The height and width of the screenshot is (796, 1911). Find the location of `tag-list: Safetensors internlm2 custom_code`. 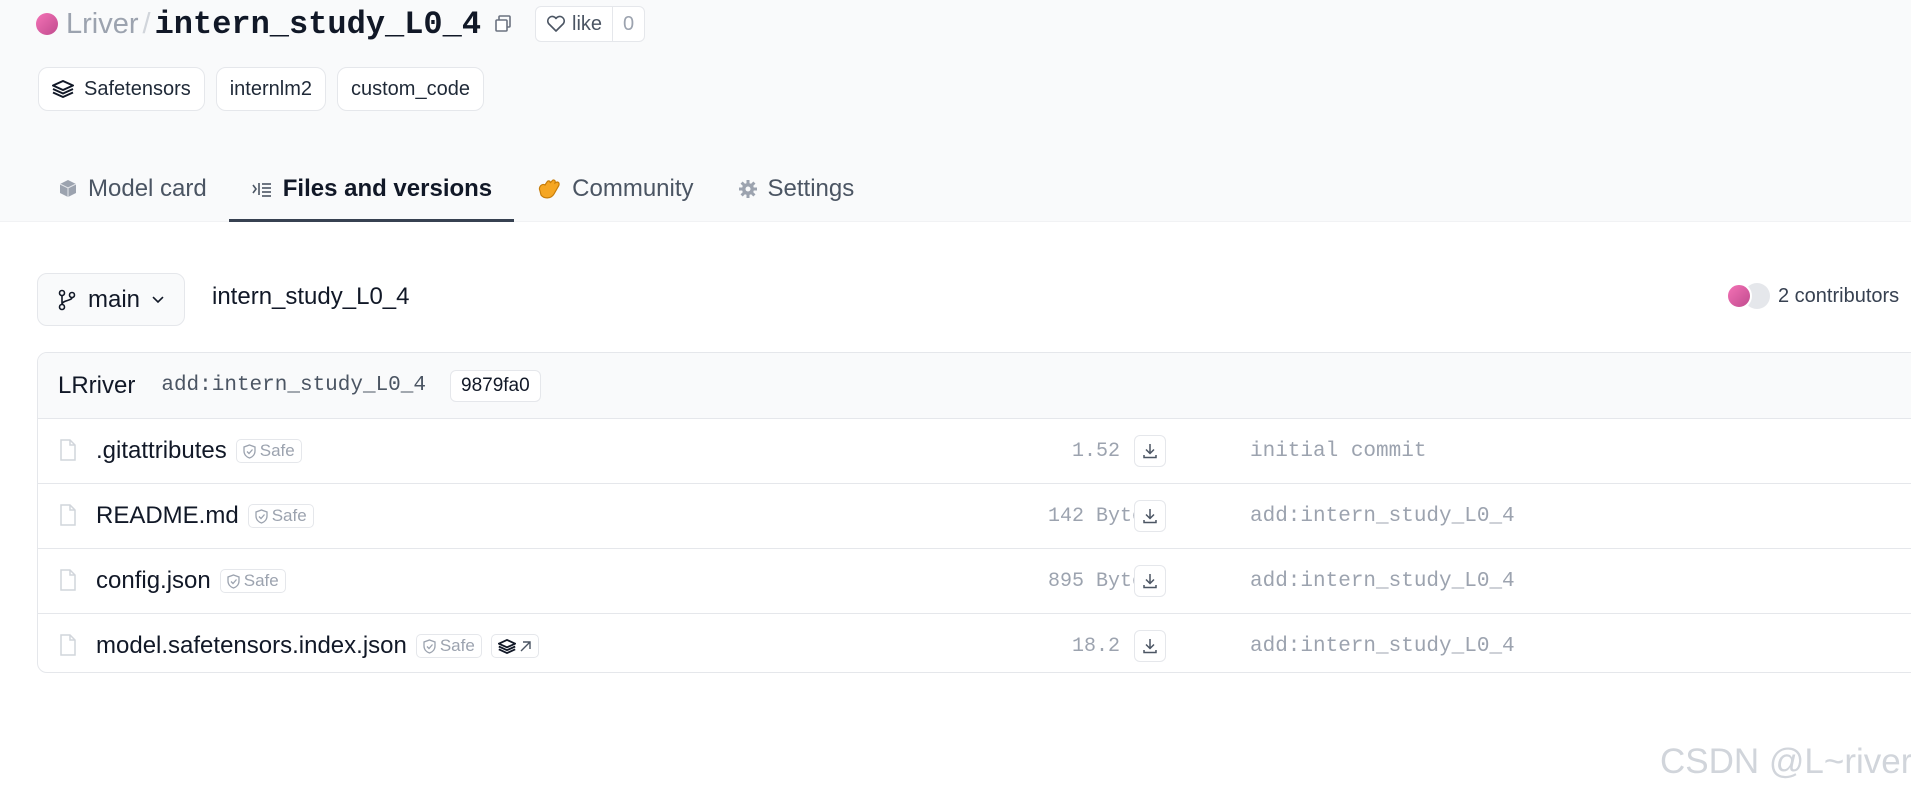

tag-list: Safetensors internlm2 custom_code is located at coordinates (261, 89).